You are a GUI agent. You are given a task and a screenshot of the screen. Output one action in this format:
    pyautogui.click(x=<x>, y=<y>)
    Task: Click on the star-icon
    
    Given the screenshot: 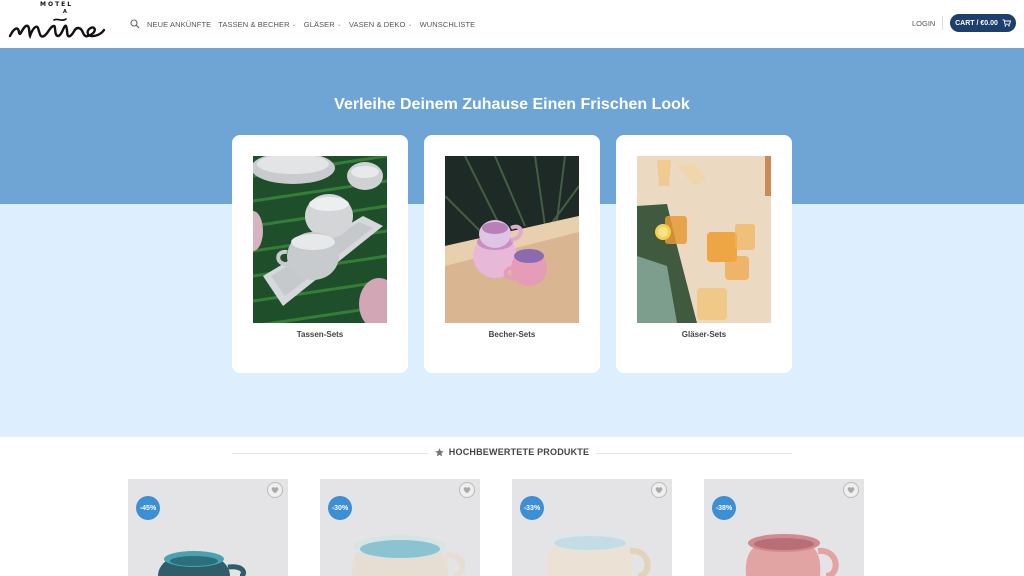 What is the action you would take?
    pyautogui.click(x=439, y=451)
    